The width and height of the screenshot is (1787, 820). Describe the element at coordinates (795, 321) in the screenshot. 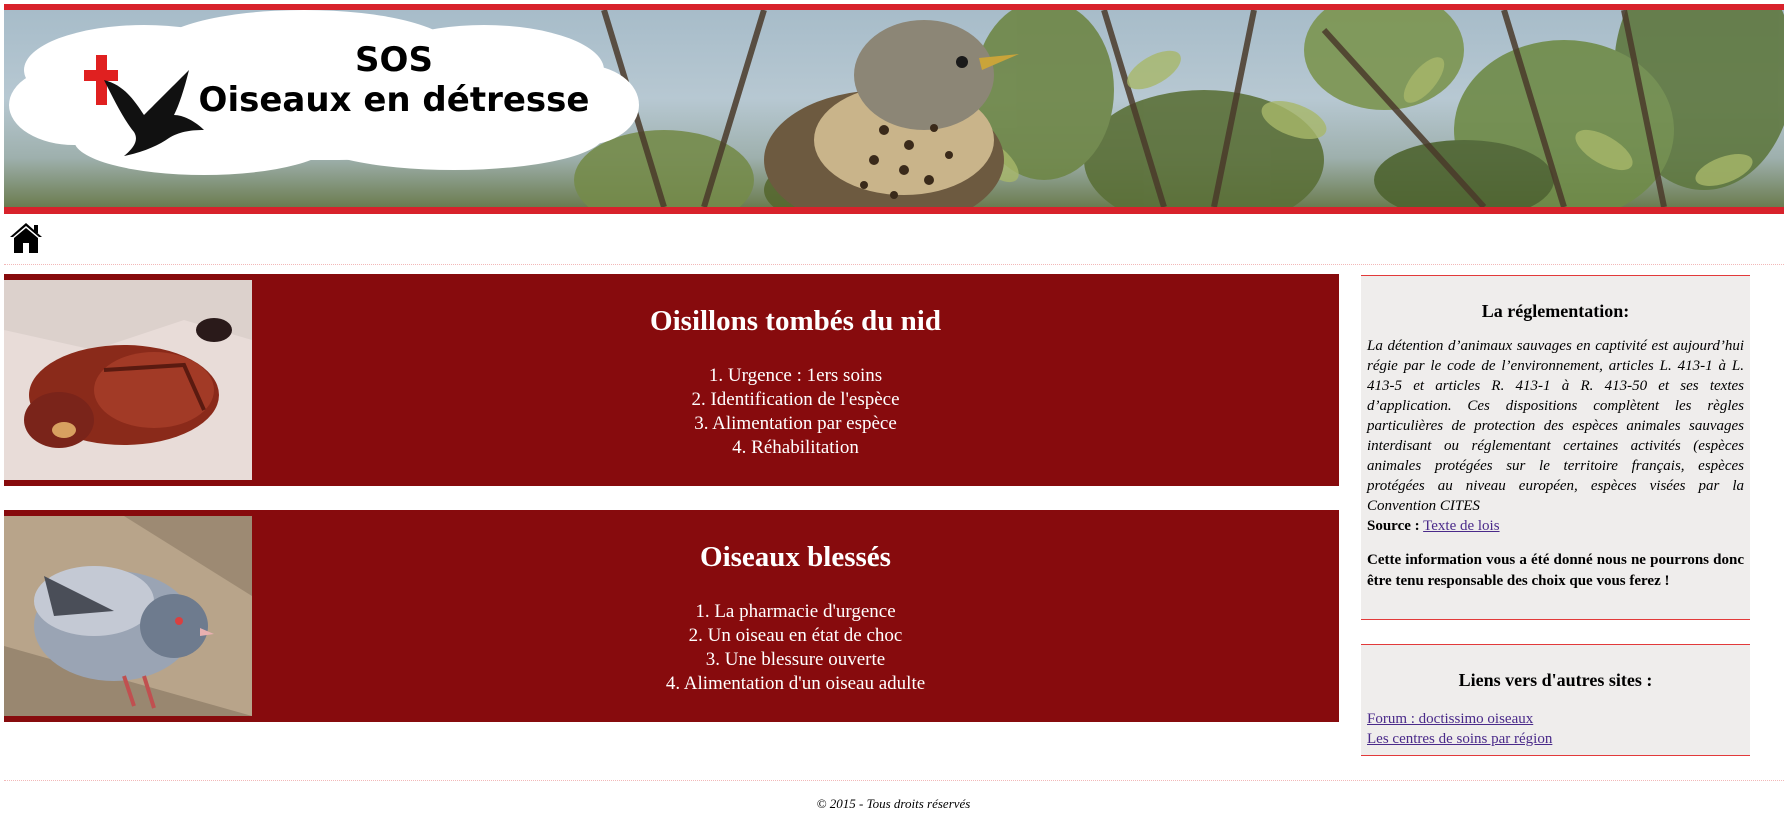

I see `card-title: Oisillons tombés du nid` at that location.